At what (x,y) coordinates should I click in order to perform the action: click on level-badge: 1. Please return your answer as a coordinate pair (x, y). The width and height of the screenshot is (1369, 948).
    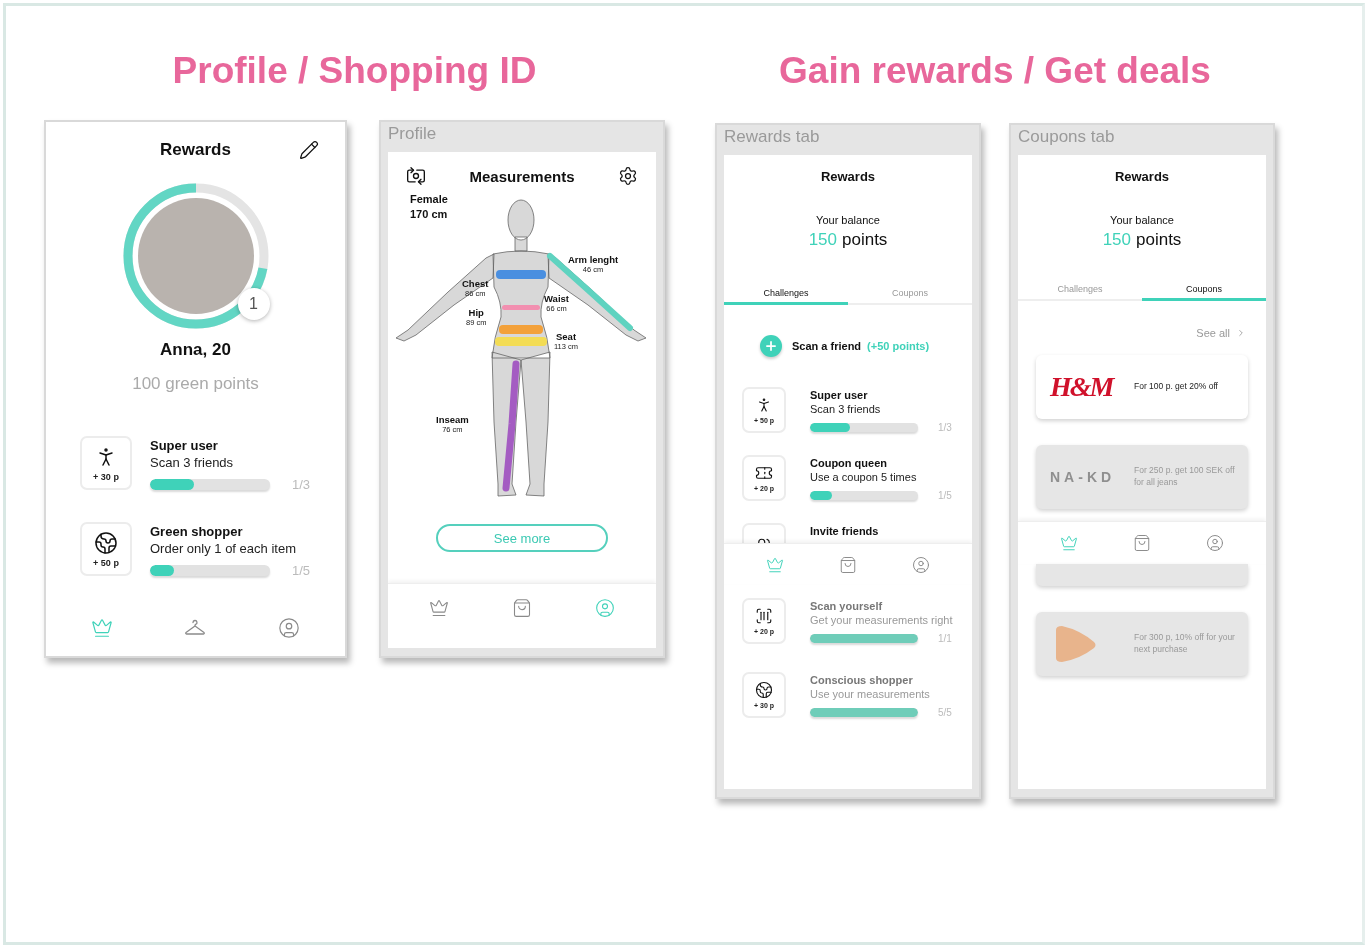
    Looking at the image, I should click on (253, 304).